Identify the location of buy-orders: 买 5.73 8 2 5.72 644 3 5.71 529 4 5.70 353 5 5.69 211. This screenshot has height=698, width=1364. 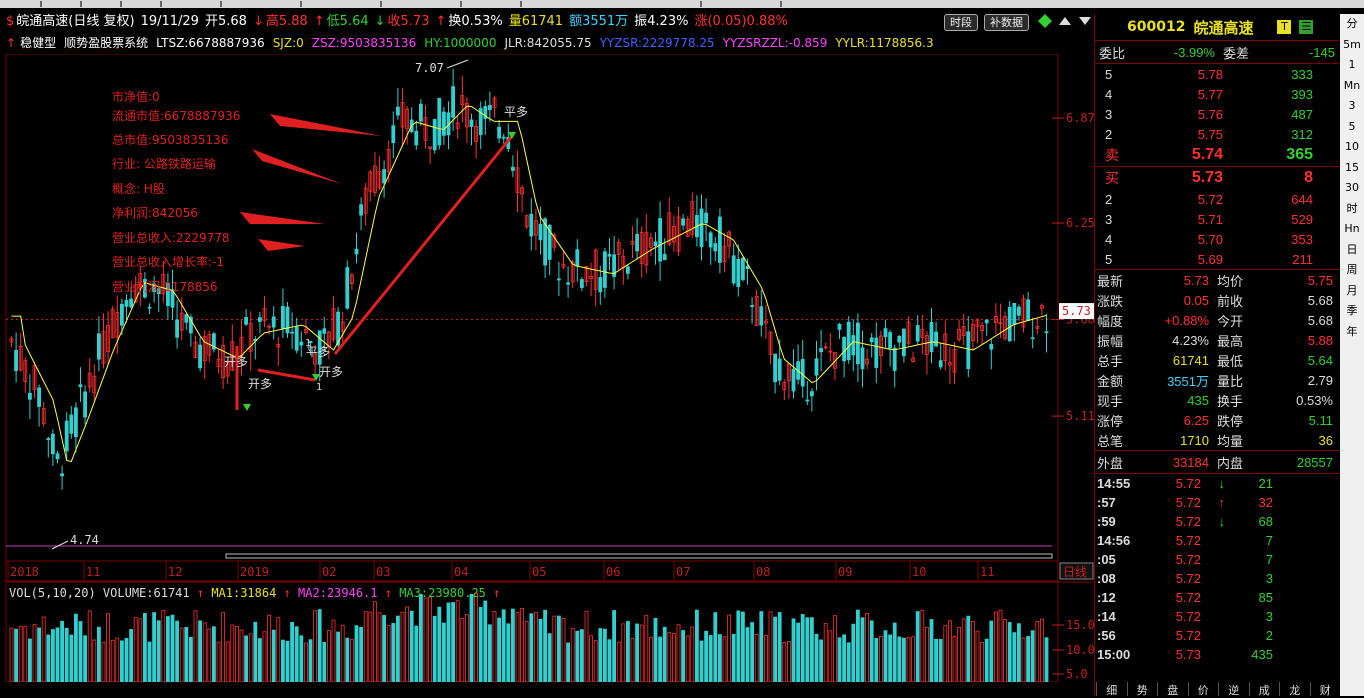
(1217, 218).